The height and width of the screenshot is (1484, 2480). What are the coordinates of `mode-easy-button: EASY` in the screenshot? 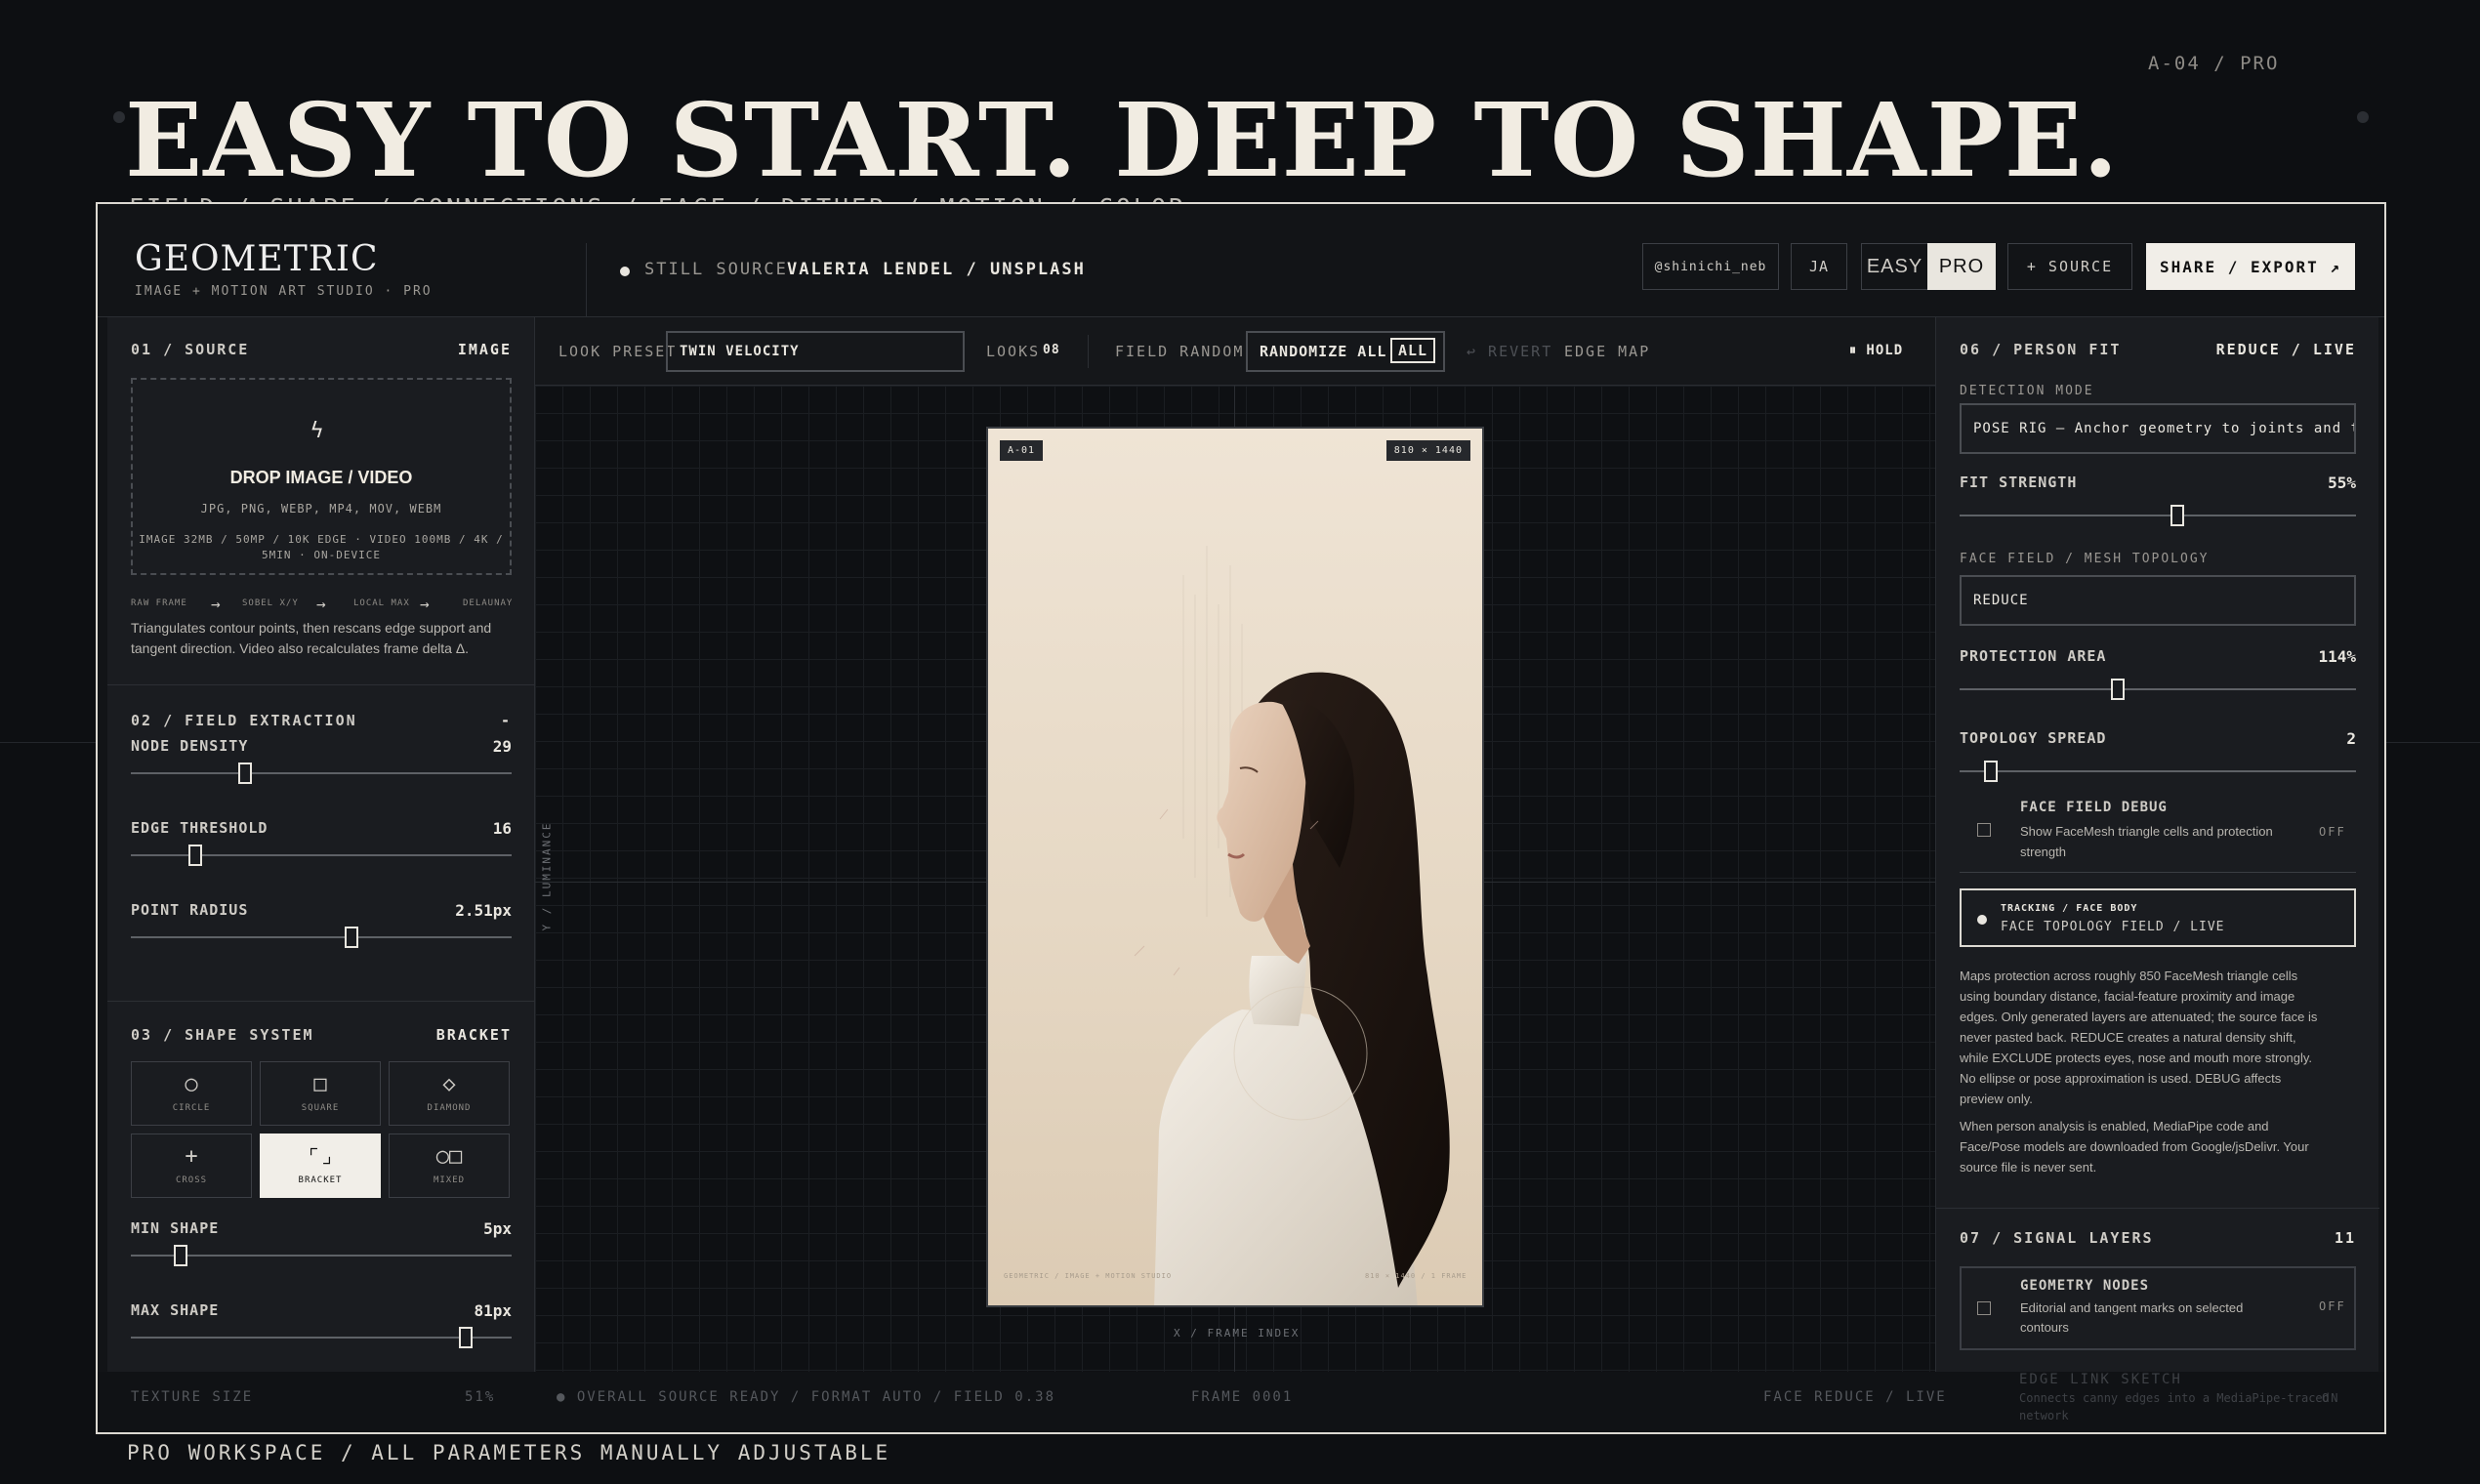 It's located at (1894, 266).